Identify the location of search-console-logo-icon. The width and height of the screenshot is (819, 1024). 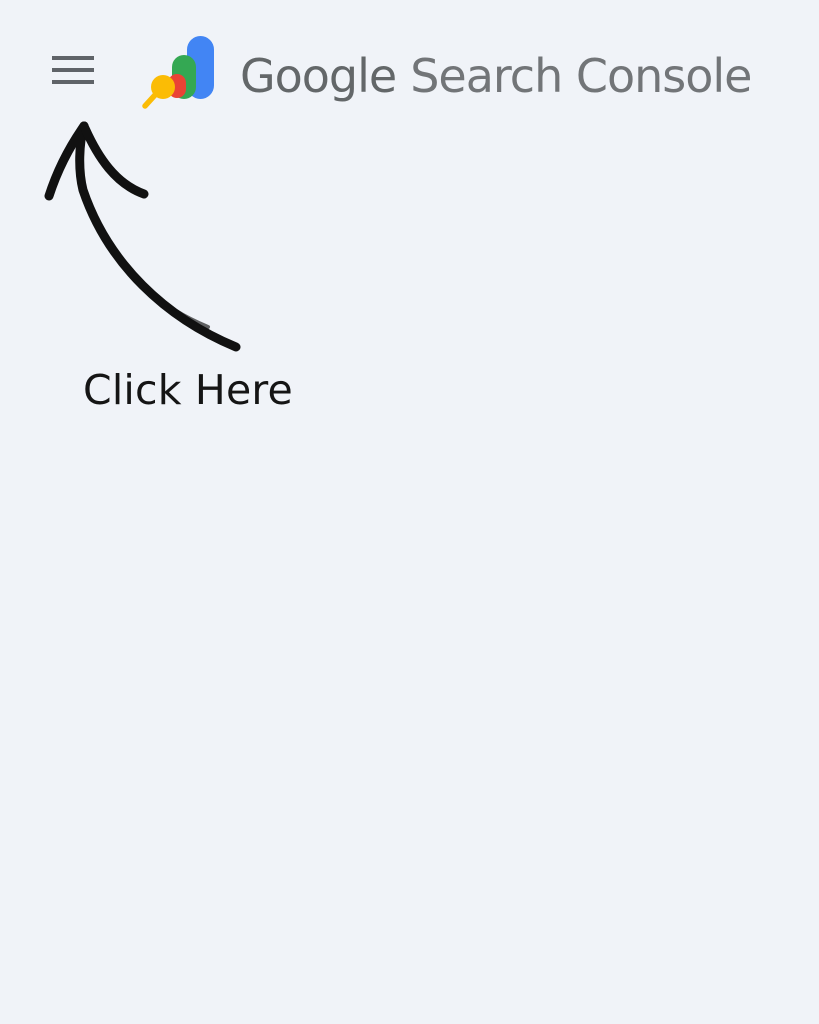
(178, 72).